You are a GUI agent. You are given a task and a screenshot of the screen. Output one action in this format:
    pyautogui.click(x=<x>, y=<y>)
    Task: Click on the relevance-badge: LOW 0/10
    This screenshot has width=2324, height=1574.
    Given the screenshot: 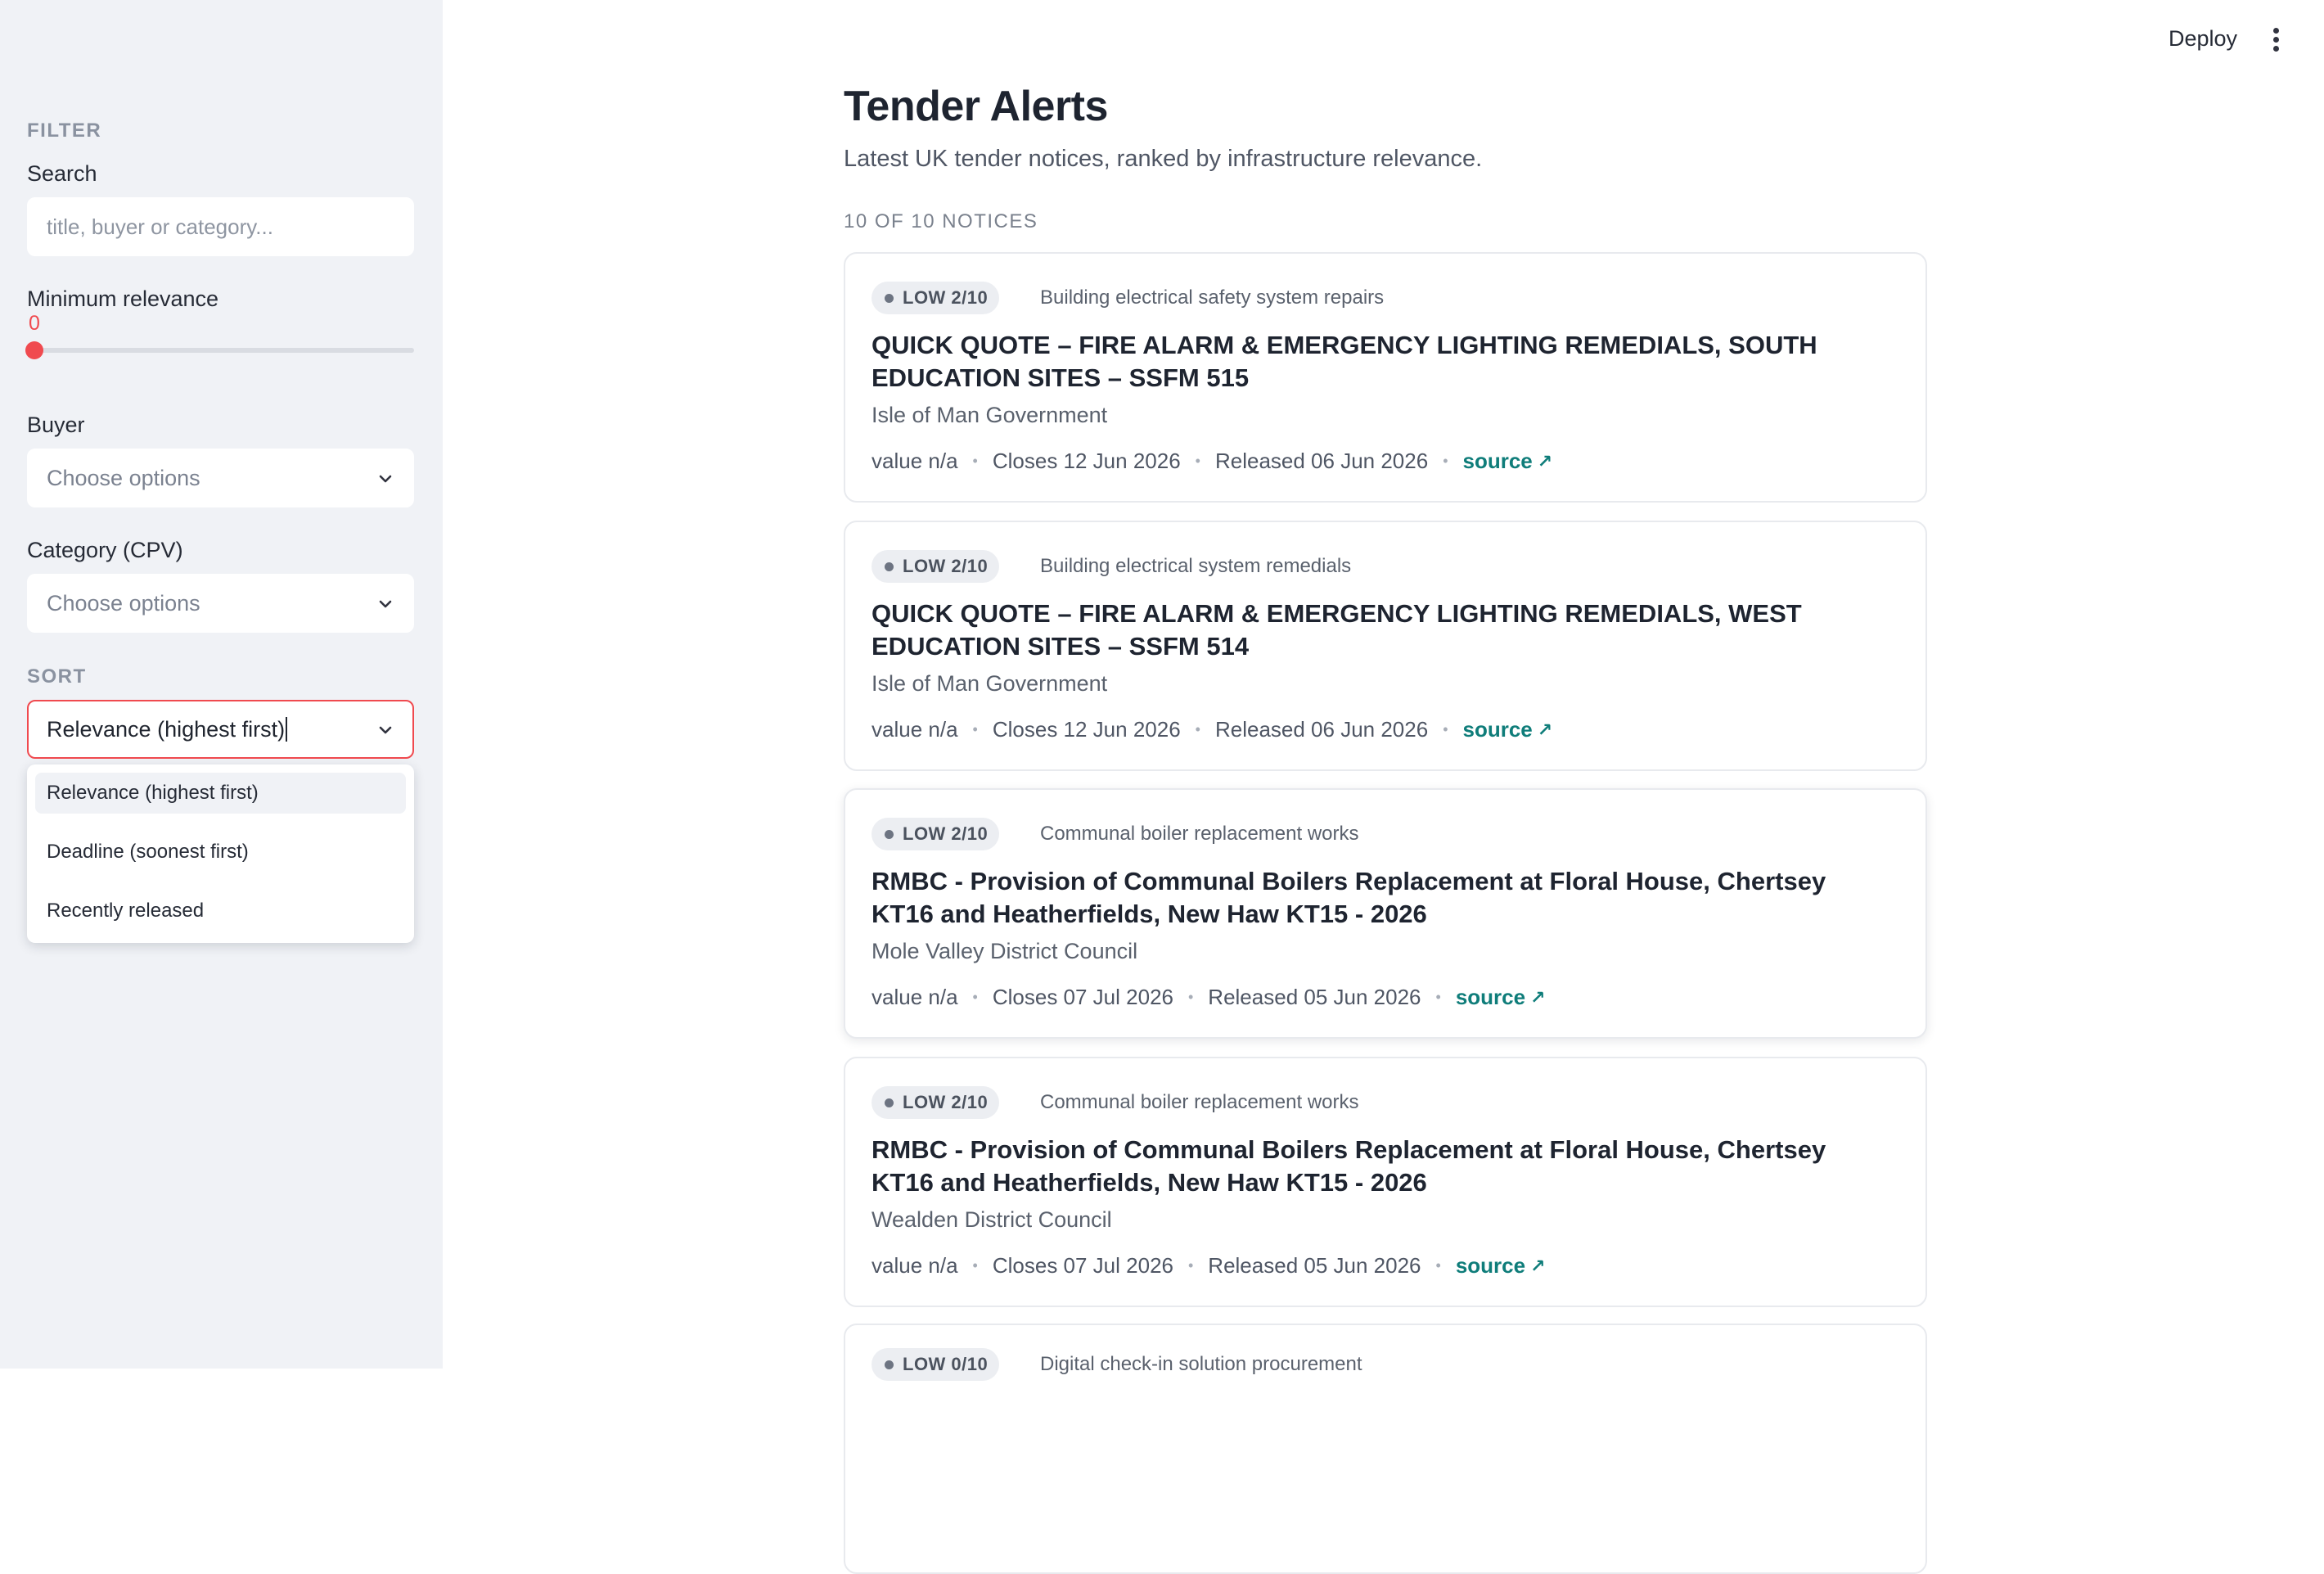 What is the action you would take?
    pyautogui.click(x=936, y=1364)
    